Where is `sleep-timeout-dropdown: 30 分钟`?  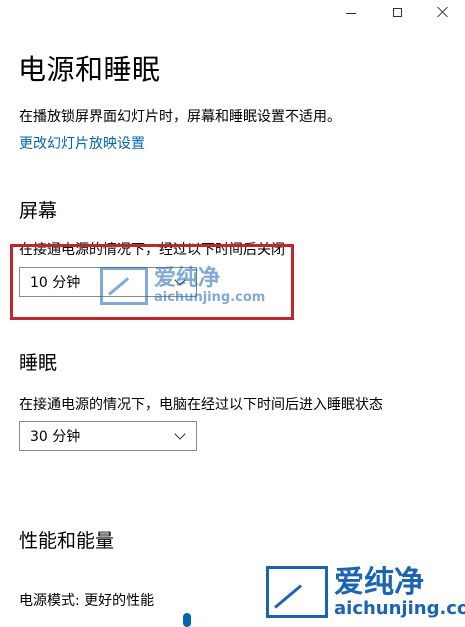 sleep-timeout-dropdown: 30 分钟 is located at coordinates (108, 436).